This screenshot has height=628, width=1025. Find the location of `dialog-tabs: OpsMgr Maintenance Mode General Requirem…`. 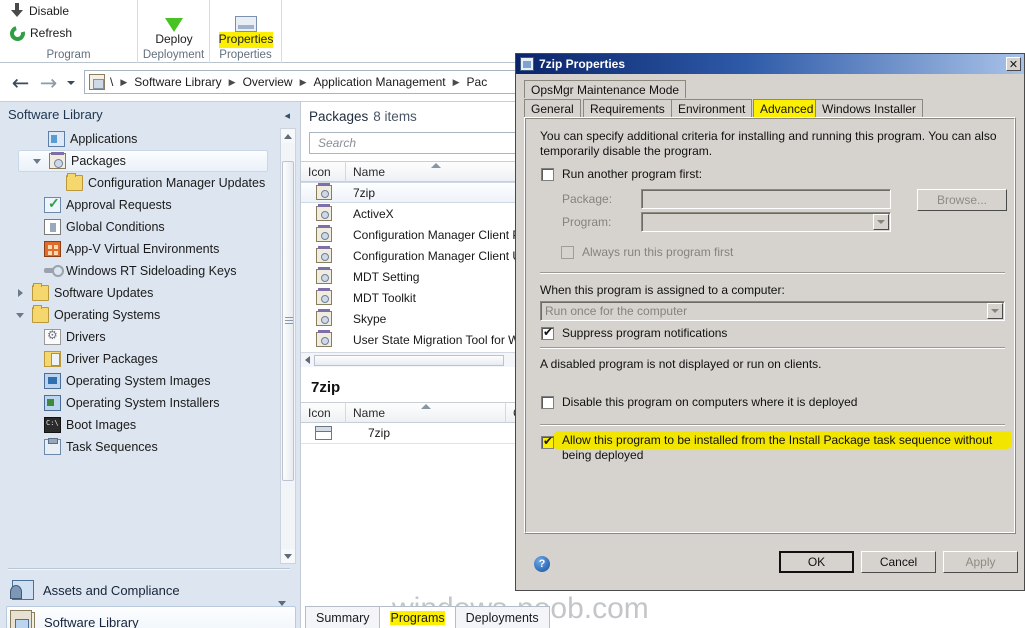

dialog-tabs: OpsMgr Maintenance Mode General Requirem… is located at coordinates (770, 99).